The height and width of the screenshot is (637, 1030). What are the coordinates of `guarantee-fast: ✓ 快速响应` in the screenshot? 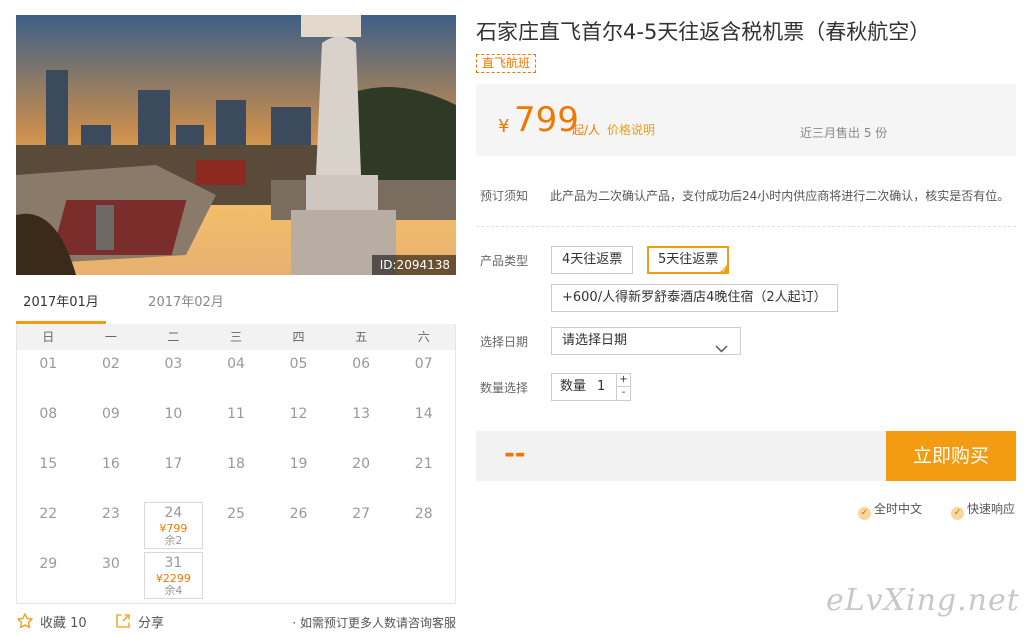 It's located at (983, 510).